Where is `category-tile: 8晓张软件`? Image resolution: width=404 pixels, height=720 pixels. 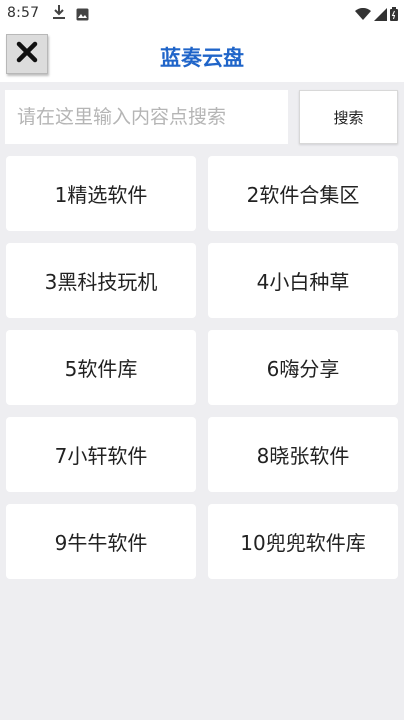
category-tile: 8晓张软件 is located at coordinates (303, 454).